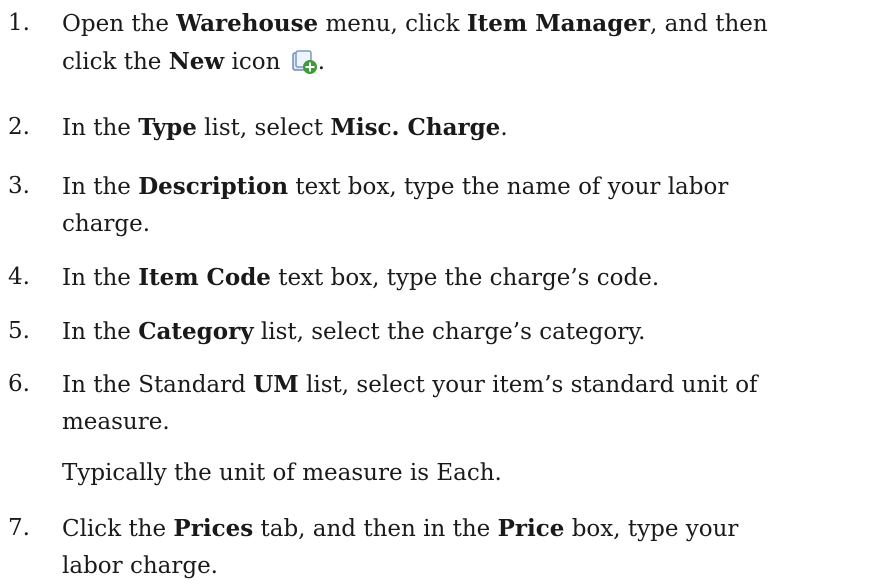  Describe the element at coordinates (472, 422) in the screenshot. I see `step-line: measure.` at that location.